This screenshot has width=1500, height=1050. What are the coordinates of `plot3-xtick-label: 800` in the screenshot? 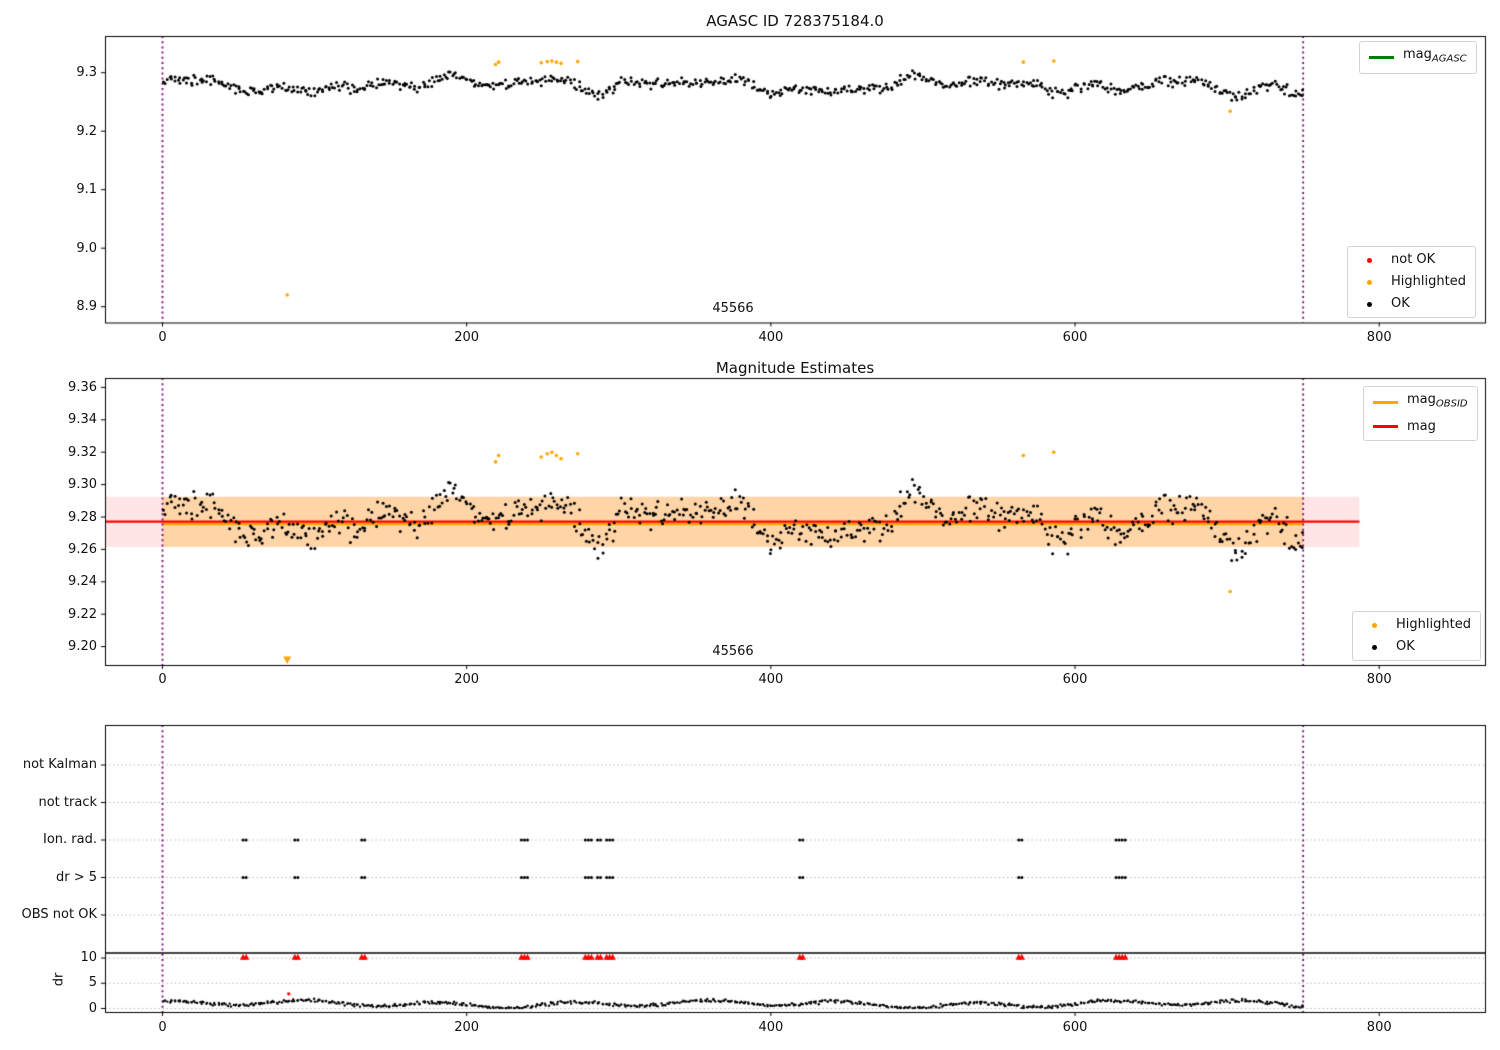 It's located at (1379, 1027).